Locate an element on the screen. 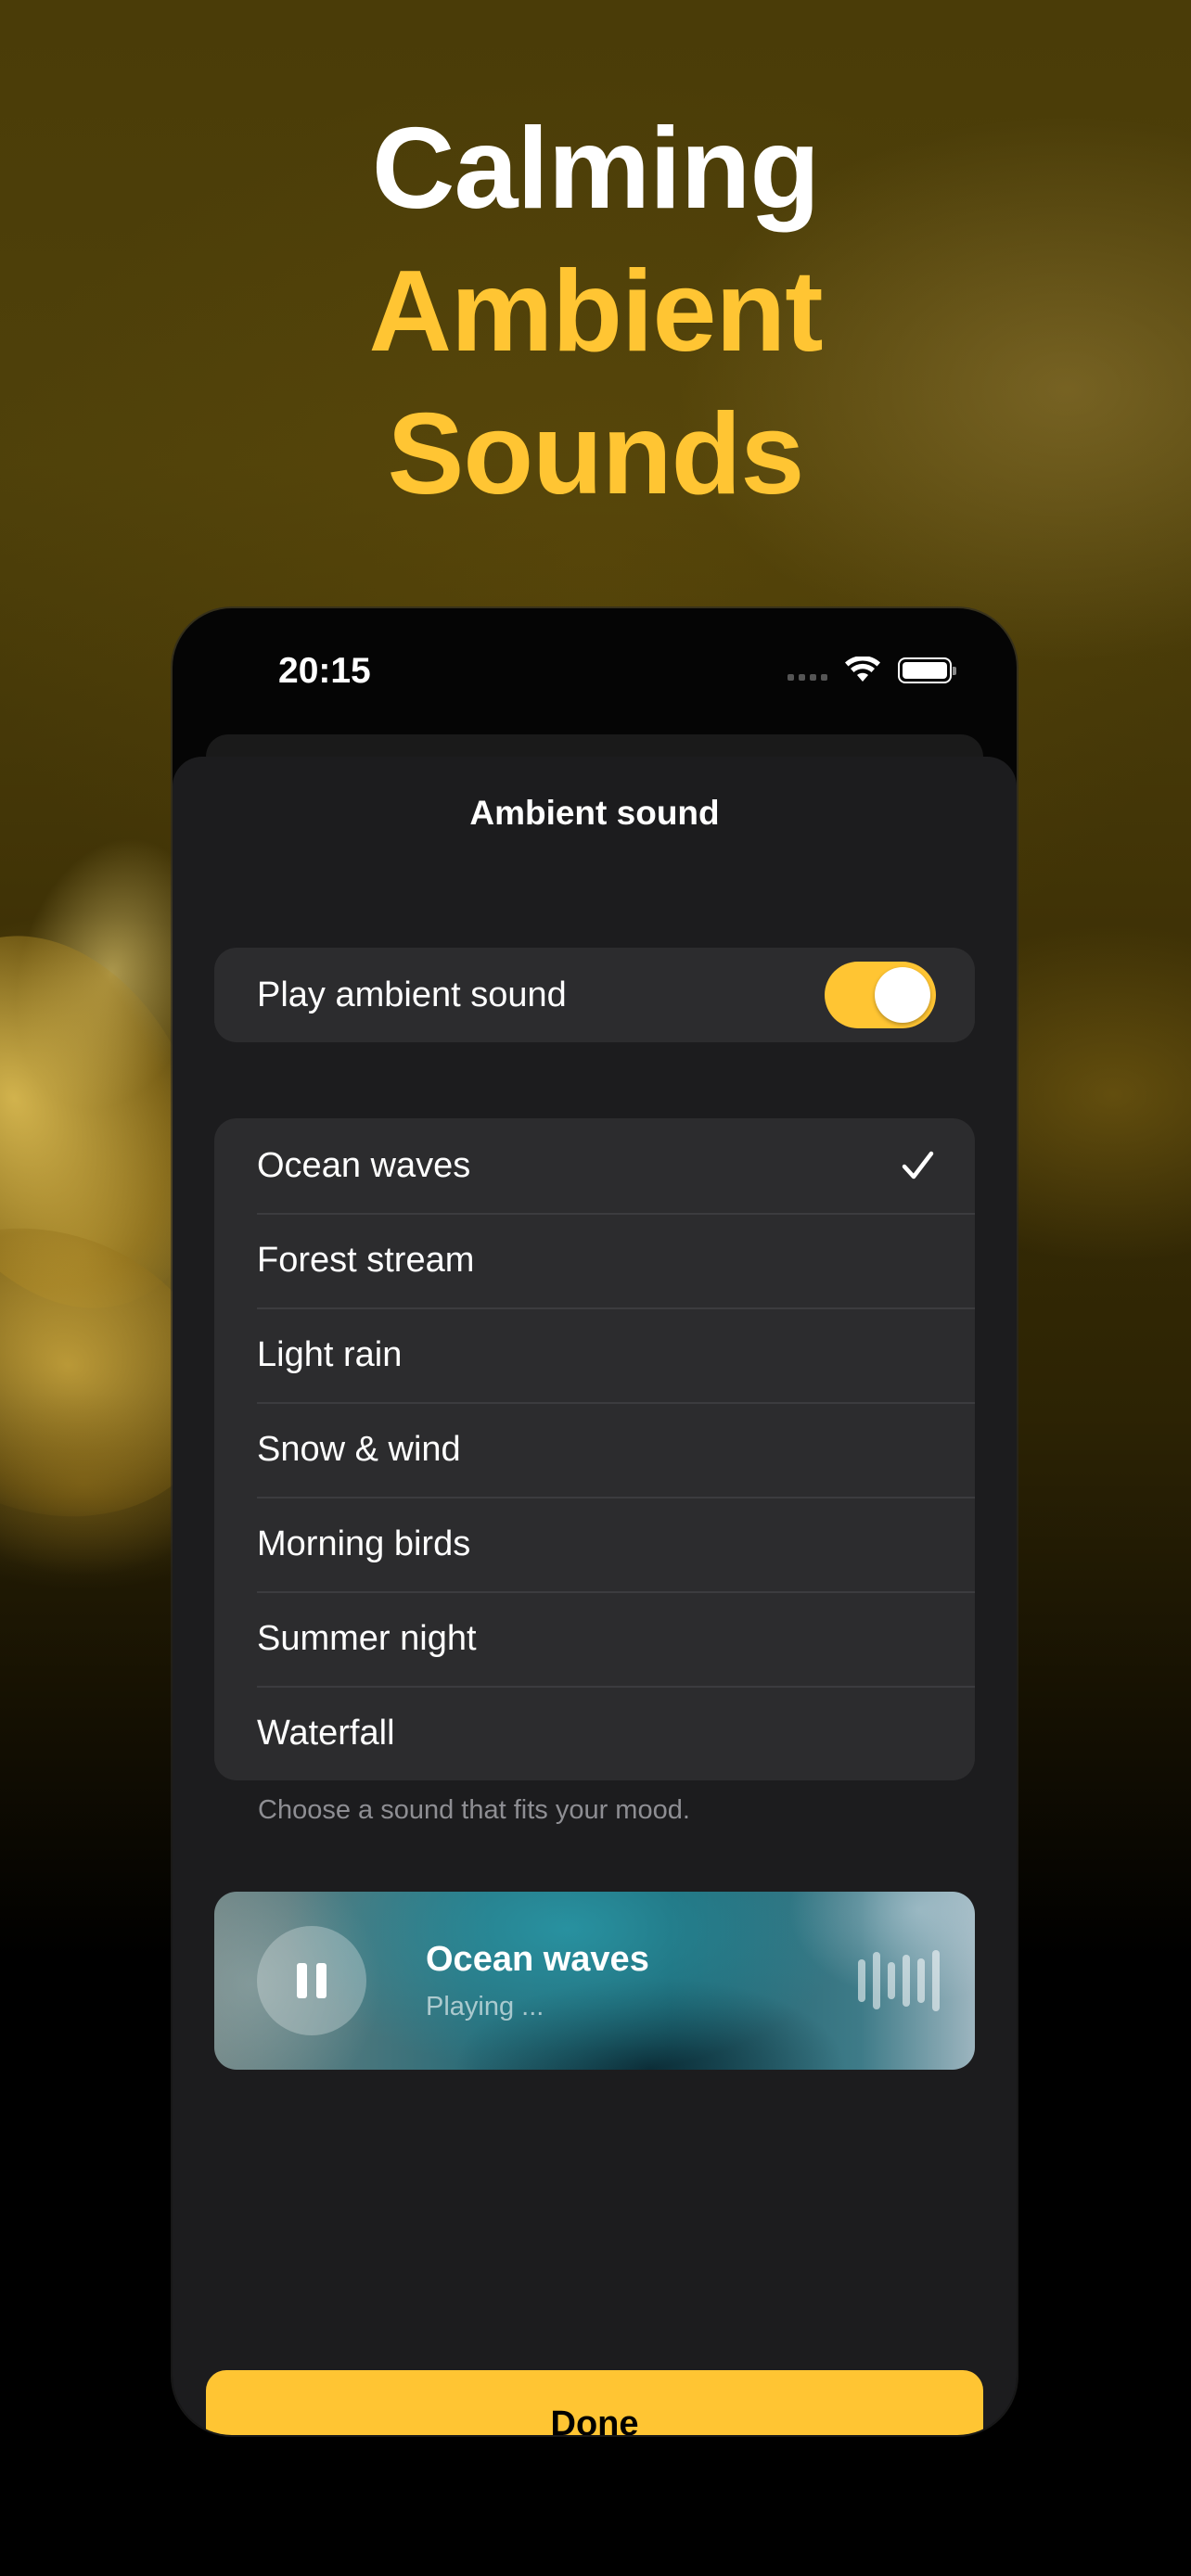 Image resolution: width=1191 pixels, height=2576 pixels. cellular-signal-icon is located at coordinates (807, 670).